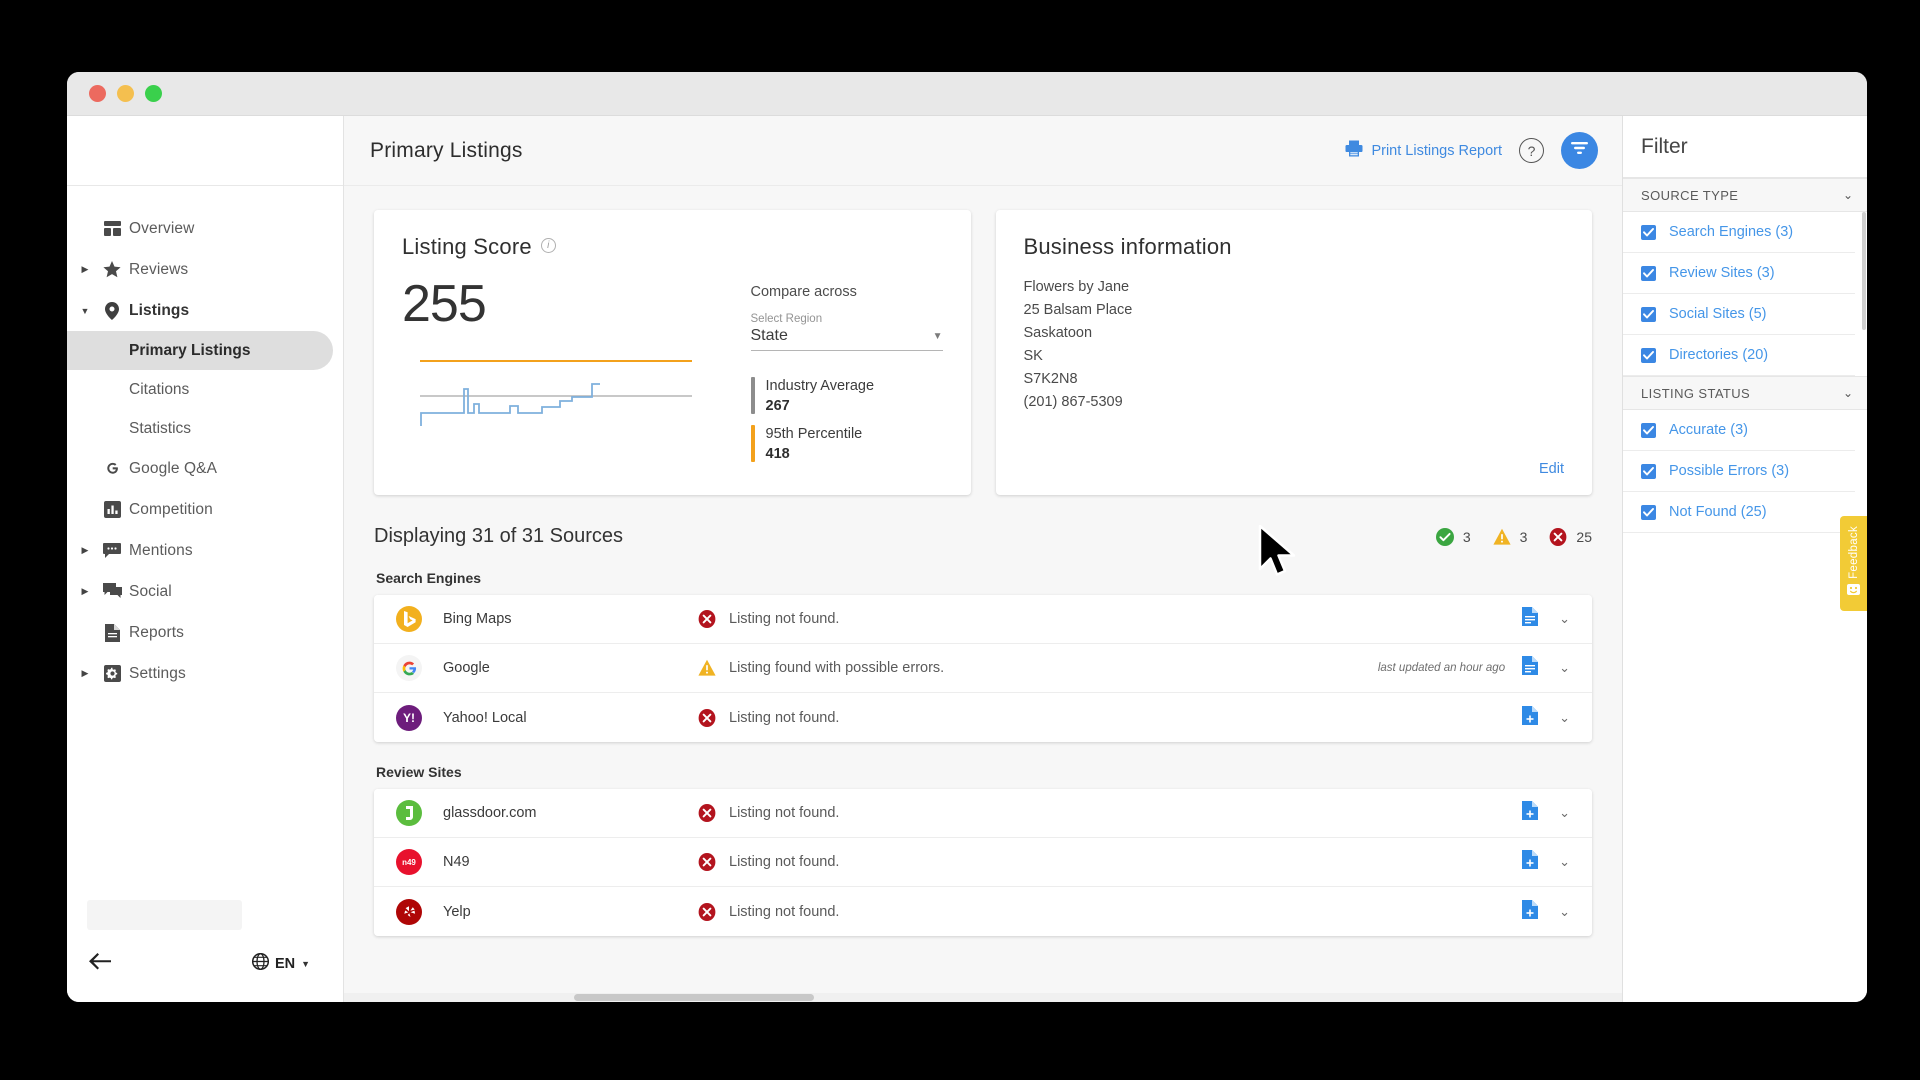 The image size is (1920, 1080). What do you see at coordinates (1739, 471) in the screenshot?
I see `filter-option-possible-errors: Possible Errors (3)` at bounding box center [1739, 471].